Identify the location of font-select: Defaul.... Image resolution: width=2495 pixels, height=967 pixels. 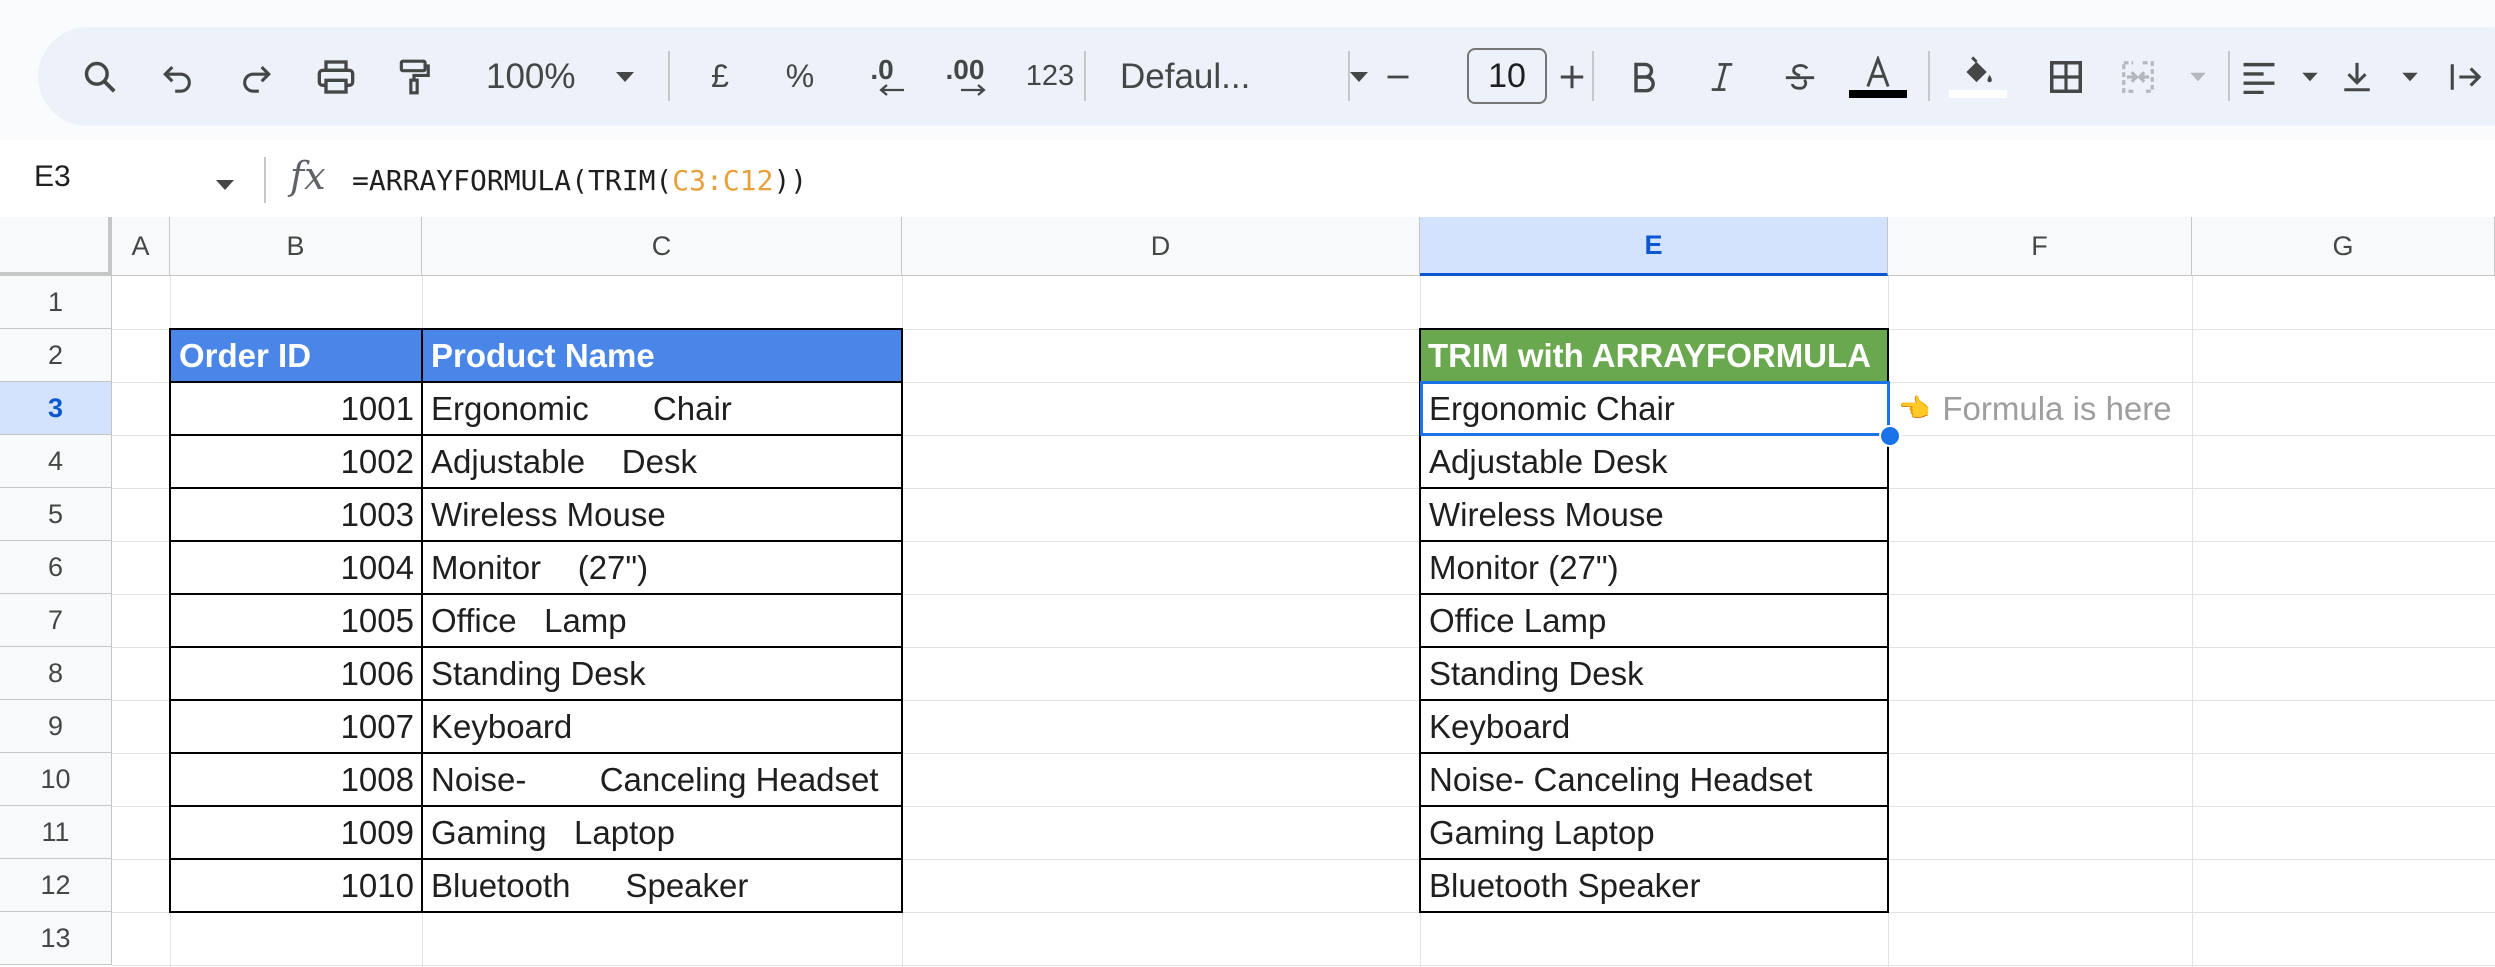
(1245, 76).